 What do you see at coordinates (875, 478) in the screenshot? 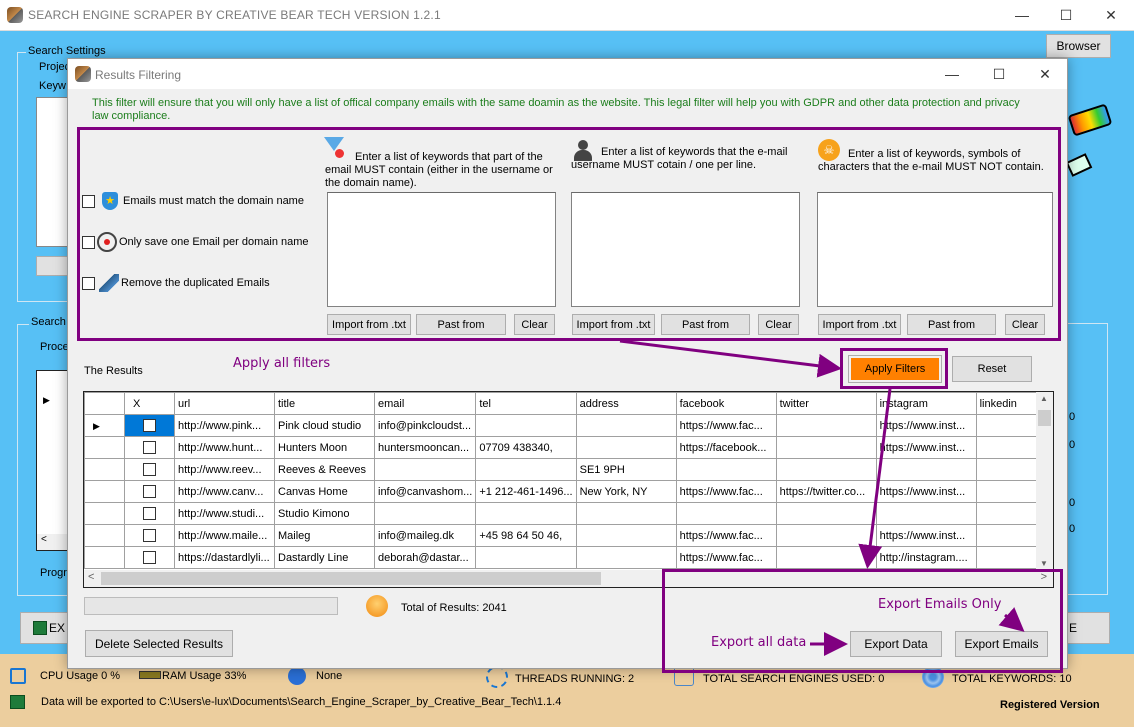
I see `arrow-to-export-box` at bounding box center [875, 478].